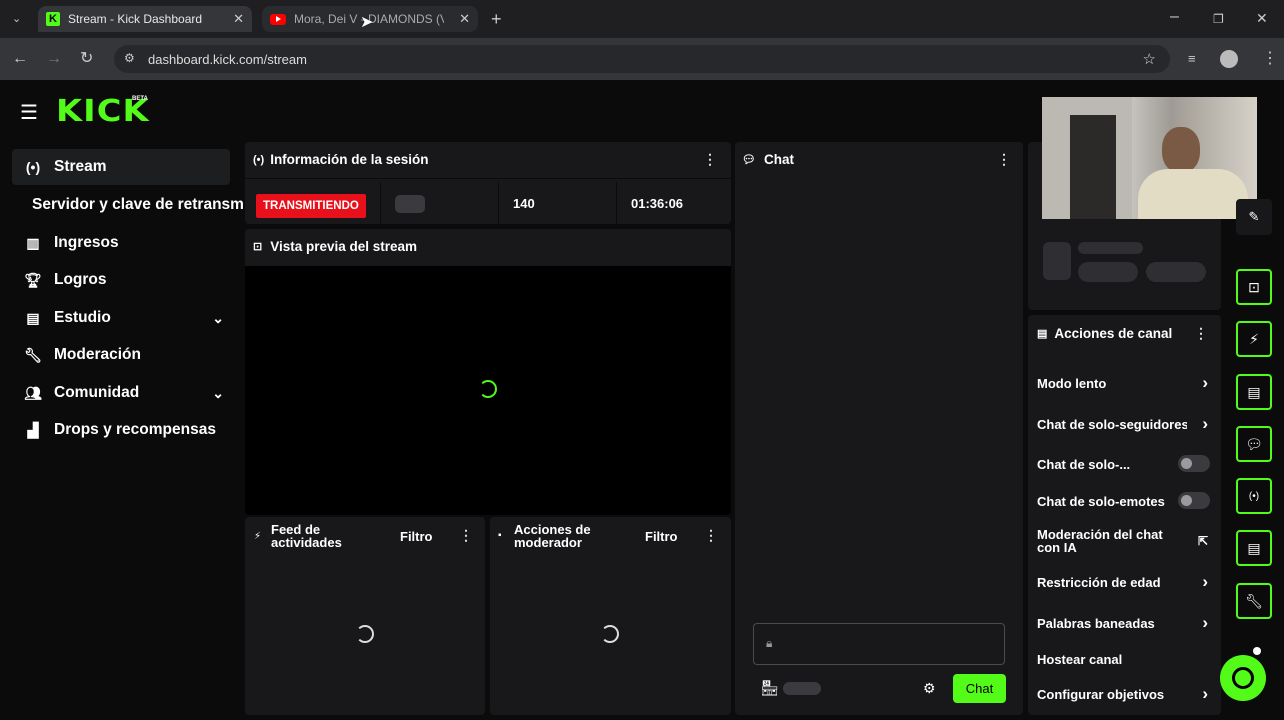  I want to click on action-set-goals: Configurar objetivos ›, so click(1124, 693).